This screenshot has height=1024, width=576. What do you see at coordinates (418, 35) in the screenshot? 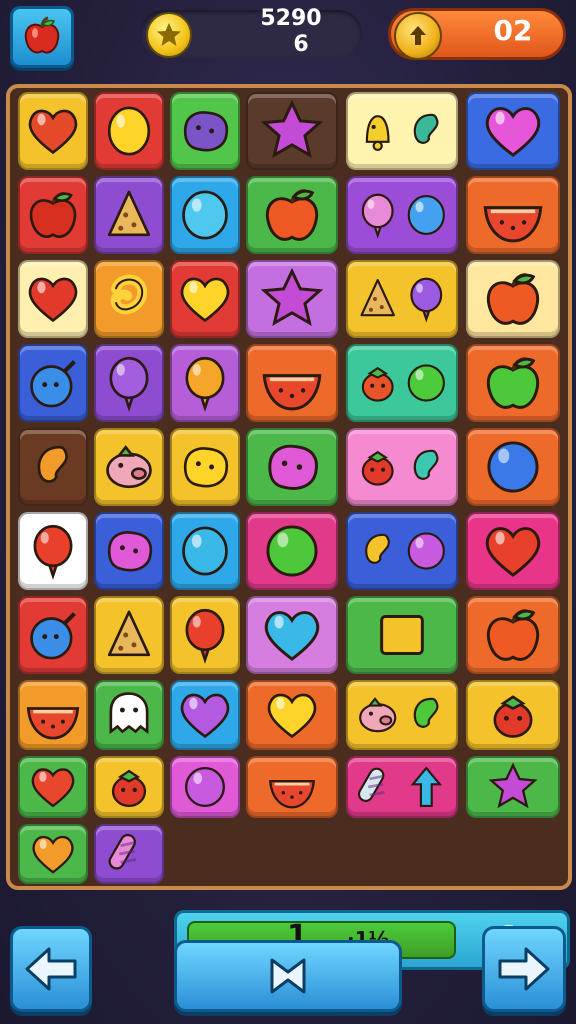
I see `up-arrow-coin-icon` at bounding box center [418, 35].